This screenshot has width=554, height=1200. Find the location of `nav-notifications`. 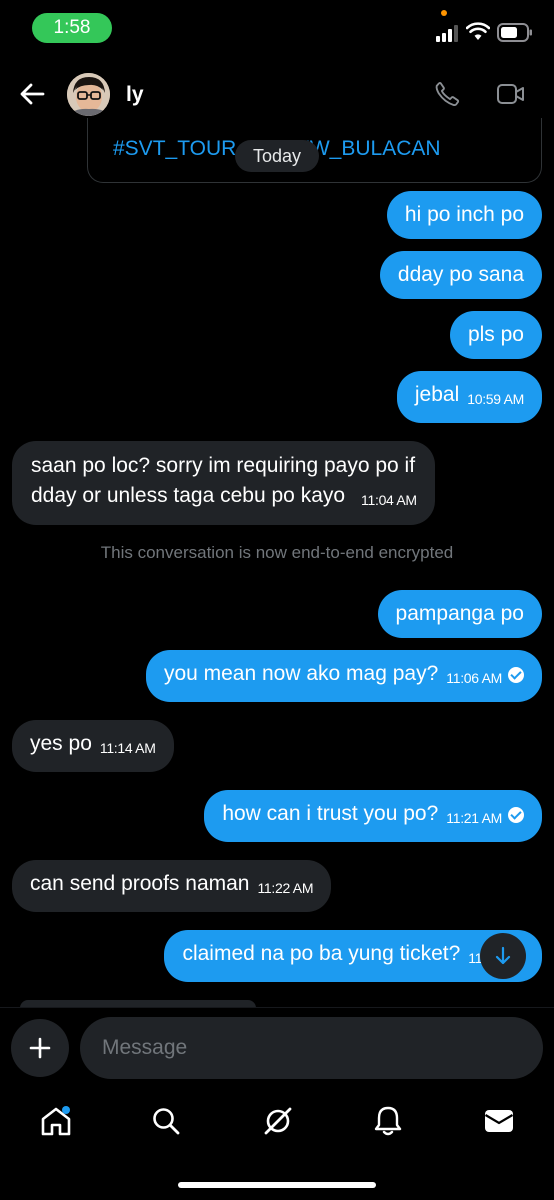

nav-notifications is located at coordinates (388, 1121).